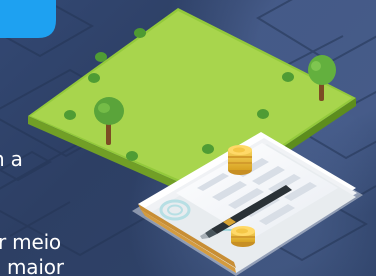 The width and height of the screenshot is (376, 276). I want to click on cropped-caption-line-2: r meio, so click(30, 242).